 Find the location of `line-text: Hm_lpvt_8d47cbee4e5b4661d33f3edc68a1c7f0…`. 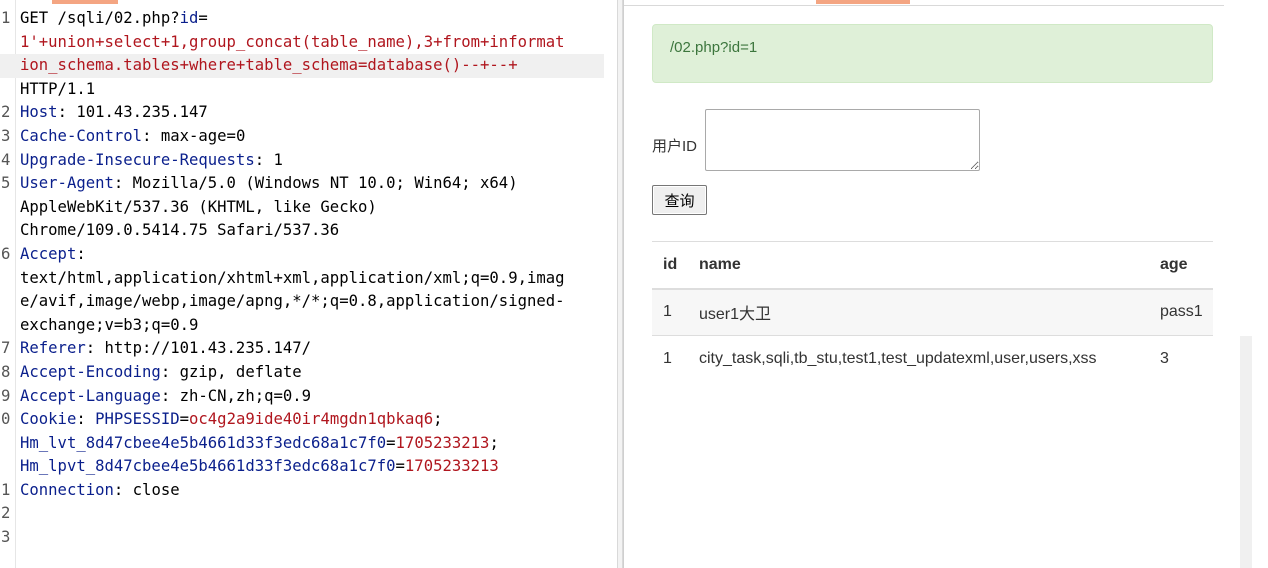

line-text: Hm_lpvt_8d47cbee4e5b4661d33f3edc68a1c7f0… is located at coordinates (259, 467).